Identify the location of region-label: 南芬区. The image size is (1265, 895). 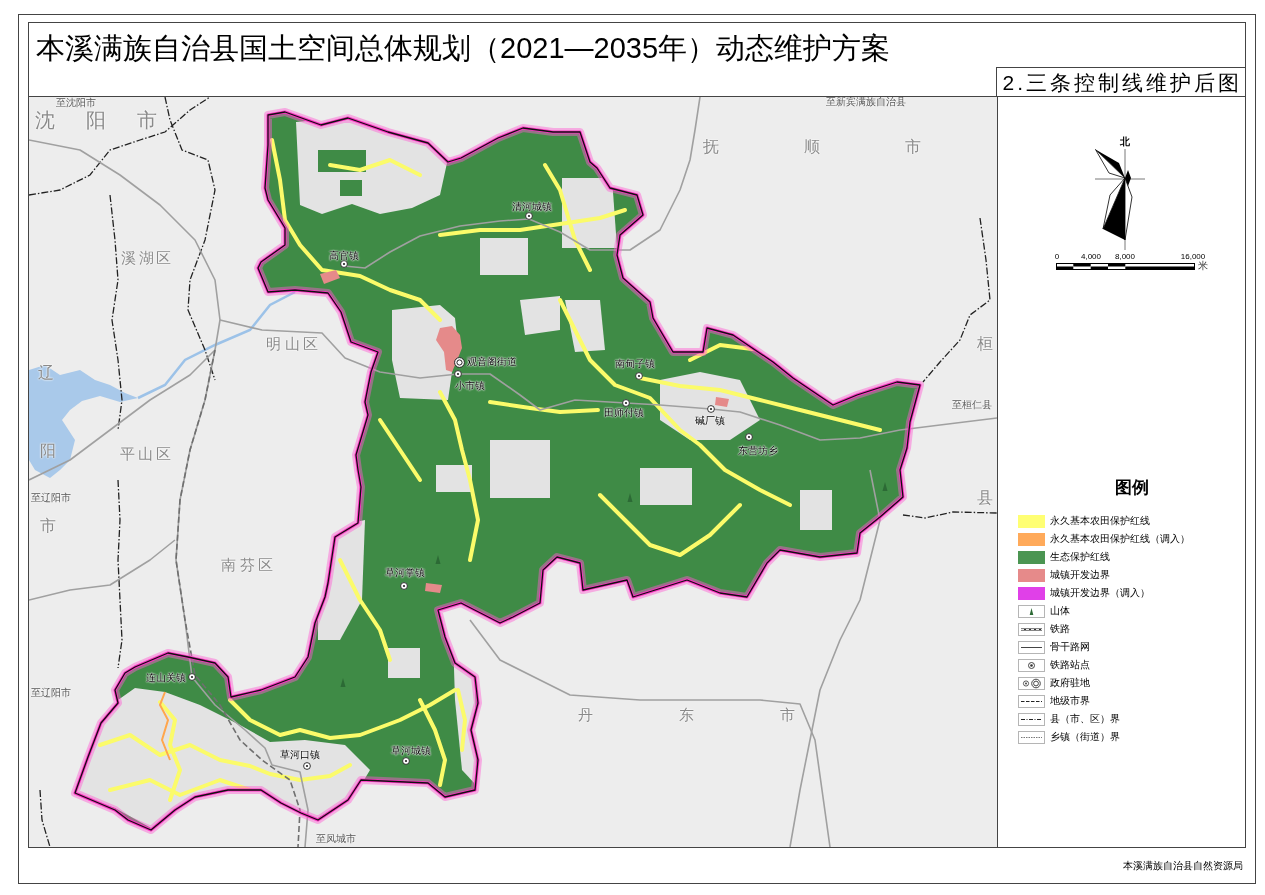
(247, 564).